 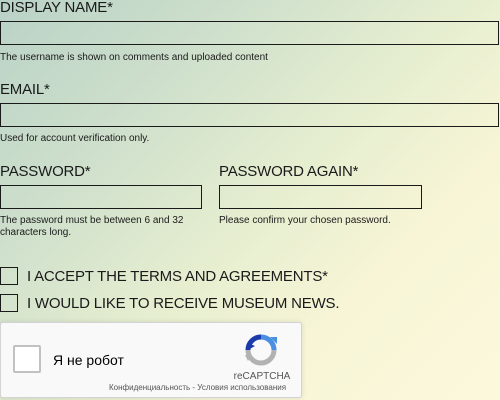 I want to click on museum-news-row: I WOULD LIKE TO RECEIVE MUSEUM NEWS., so click(x=170, y=303).